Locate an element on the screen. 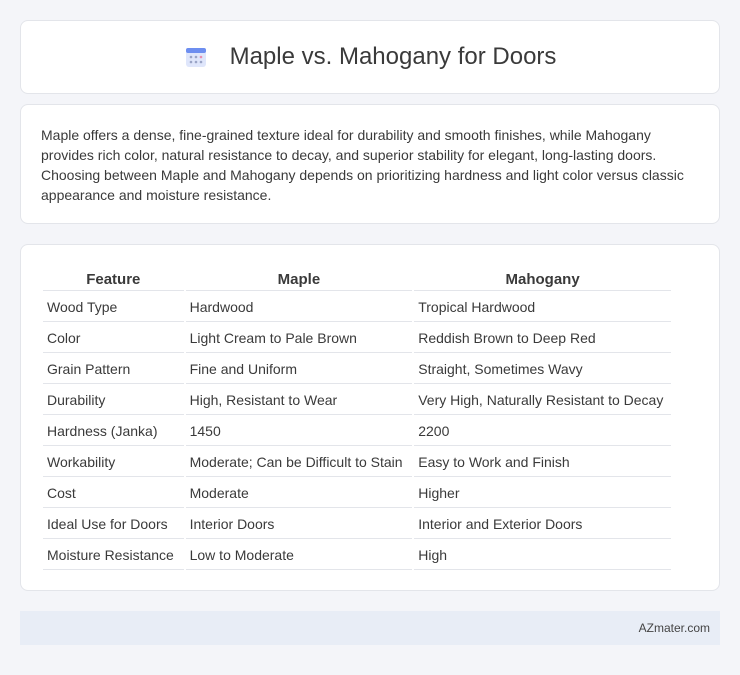  maple-cell: High, Resistant to Wear is located at coordinates (299, 400).